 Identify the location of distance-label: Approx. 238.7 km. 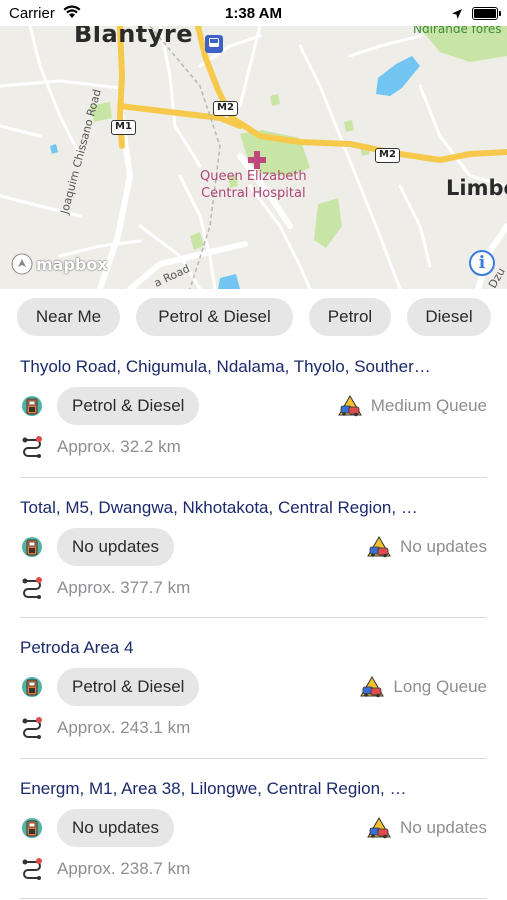
(124, 868).